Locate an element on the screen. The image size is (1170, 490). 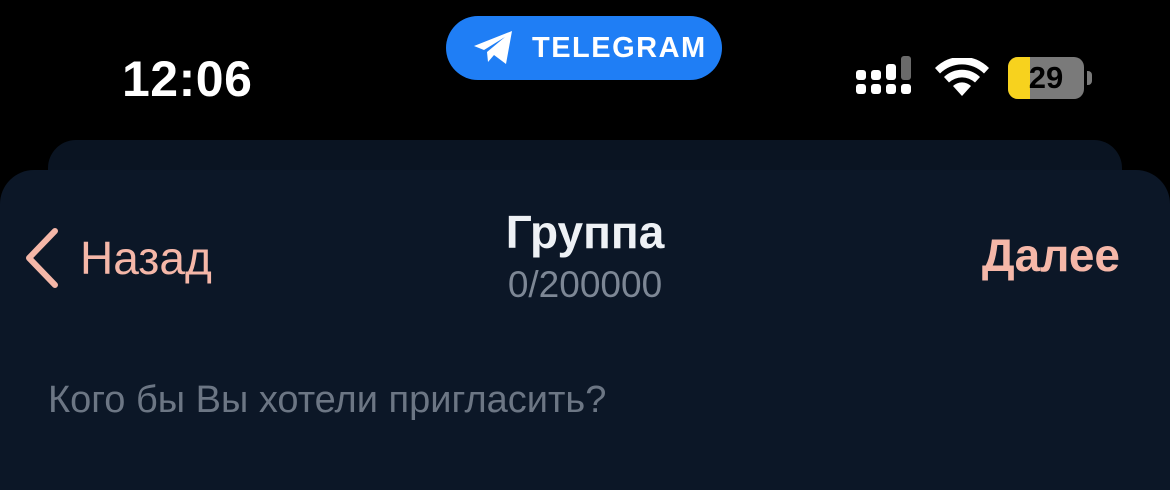
battery-body: 29 is located at coordinates (1046, 78).